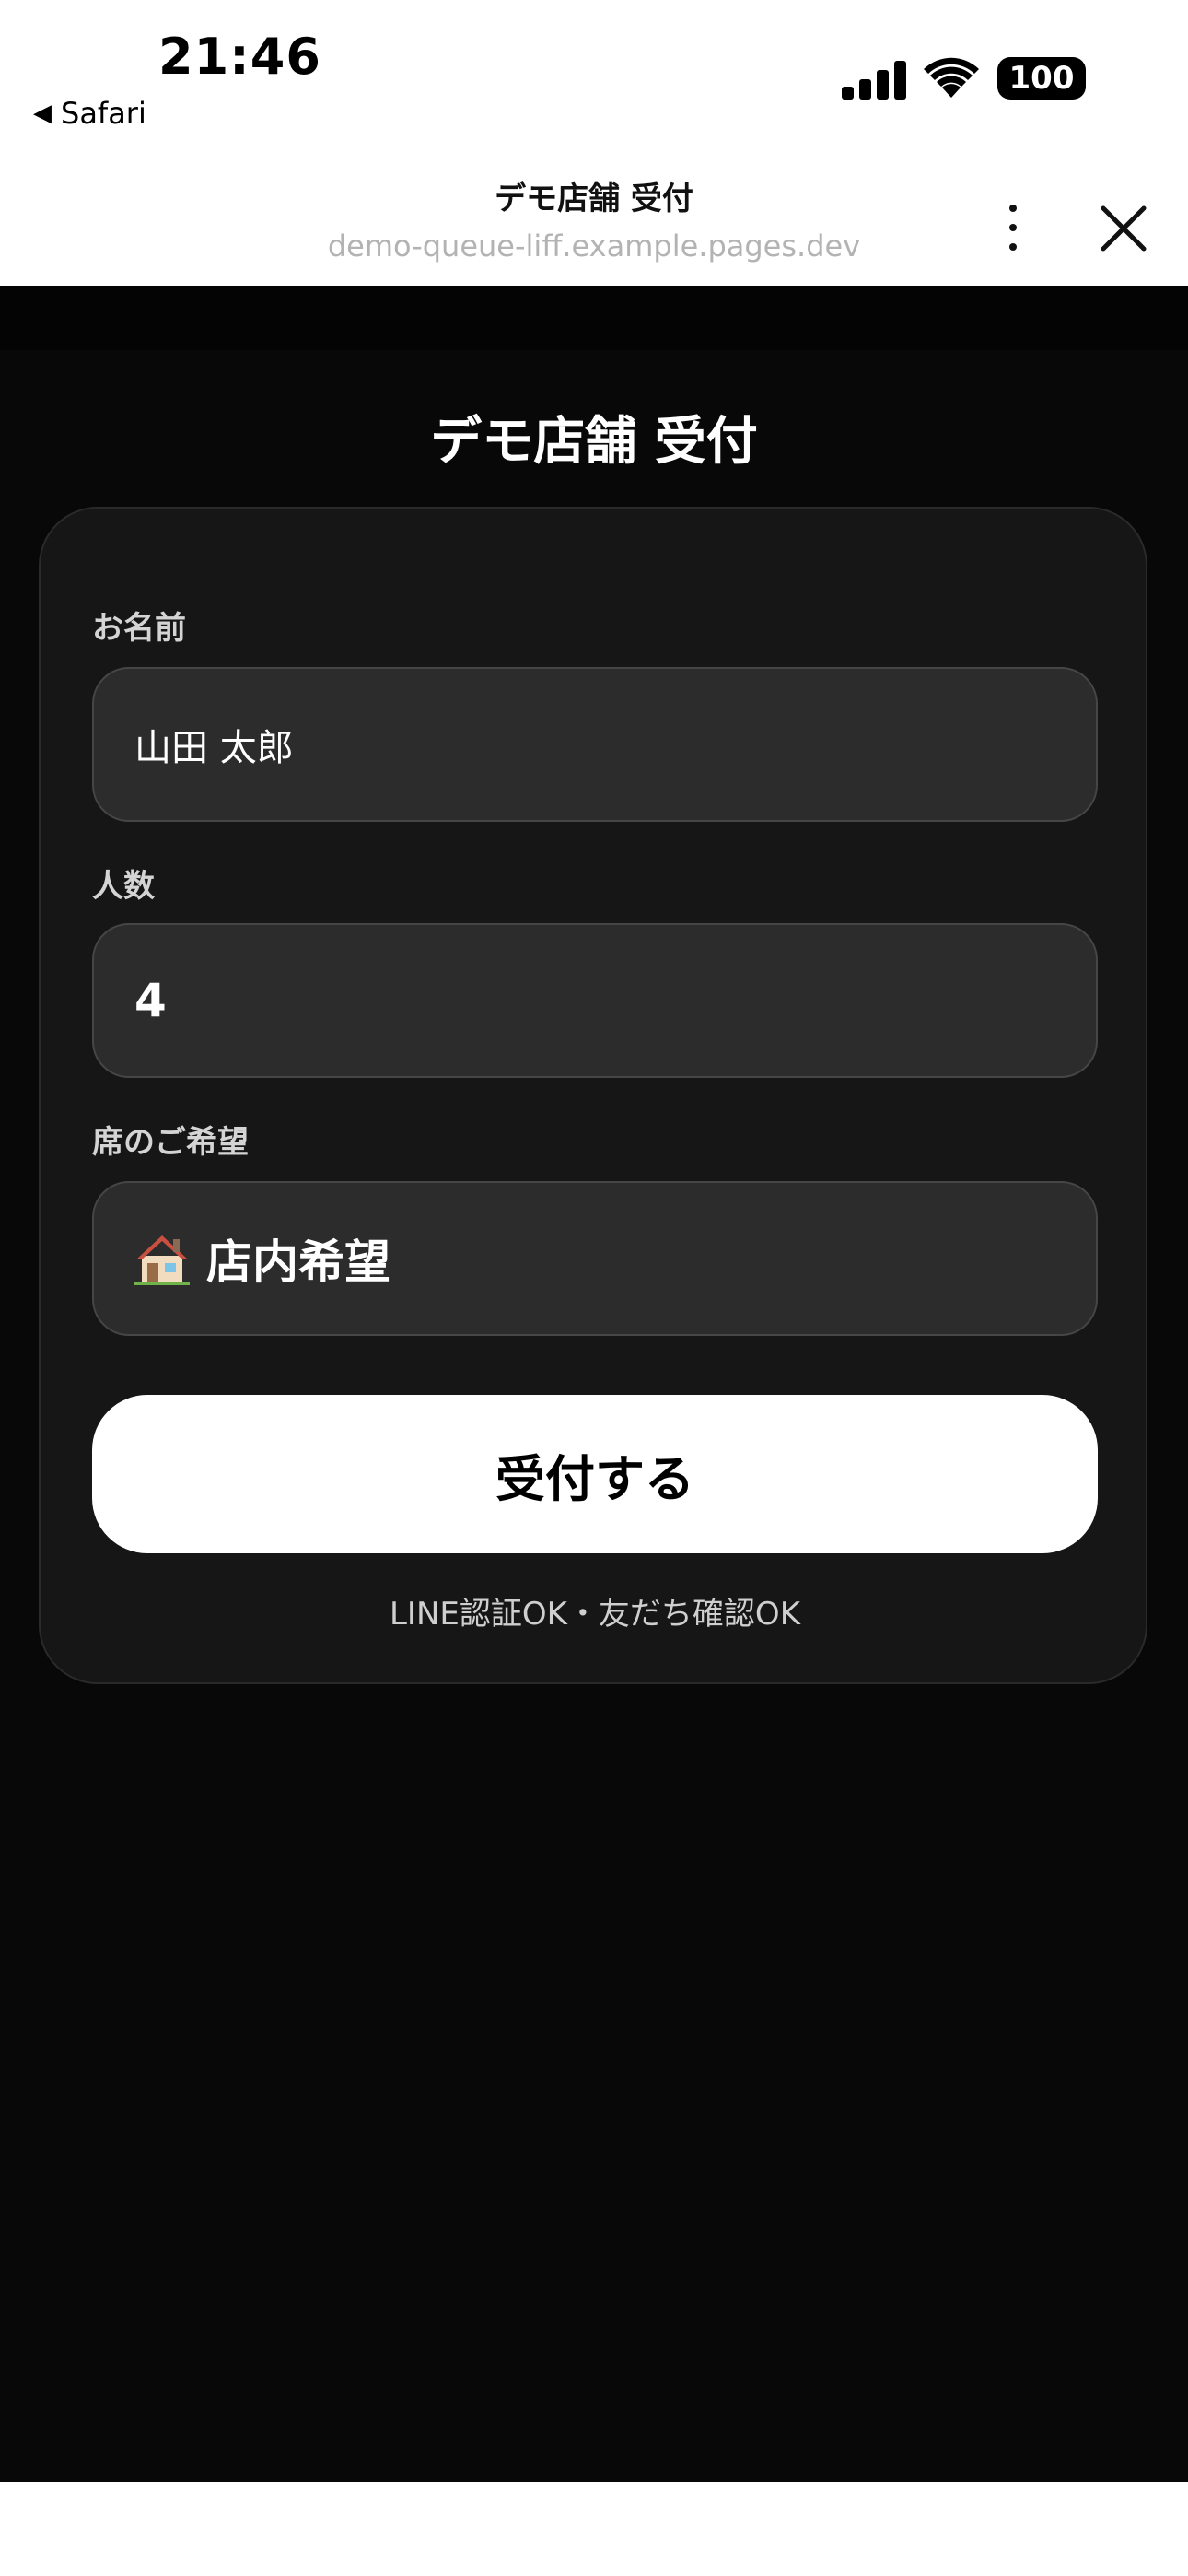  I want to click on name-input: 山田 太郎, so click(595, 744).